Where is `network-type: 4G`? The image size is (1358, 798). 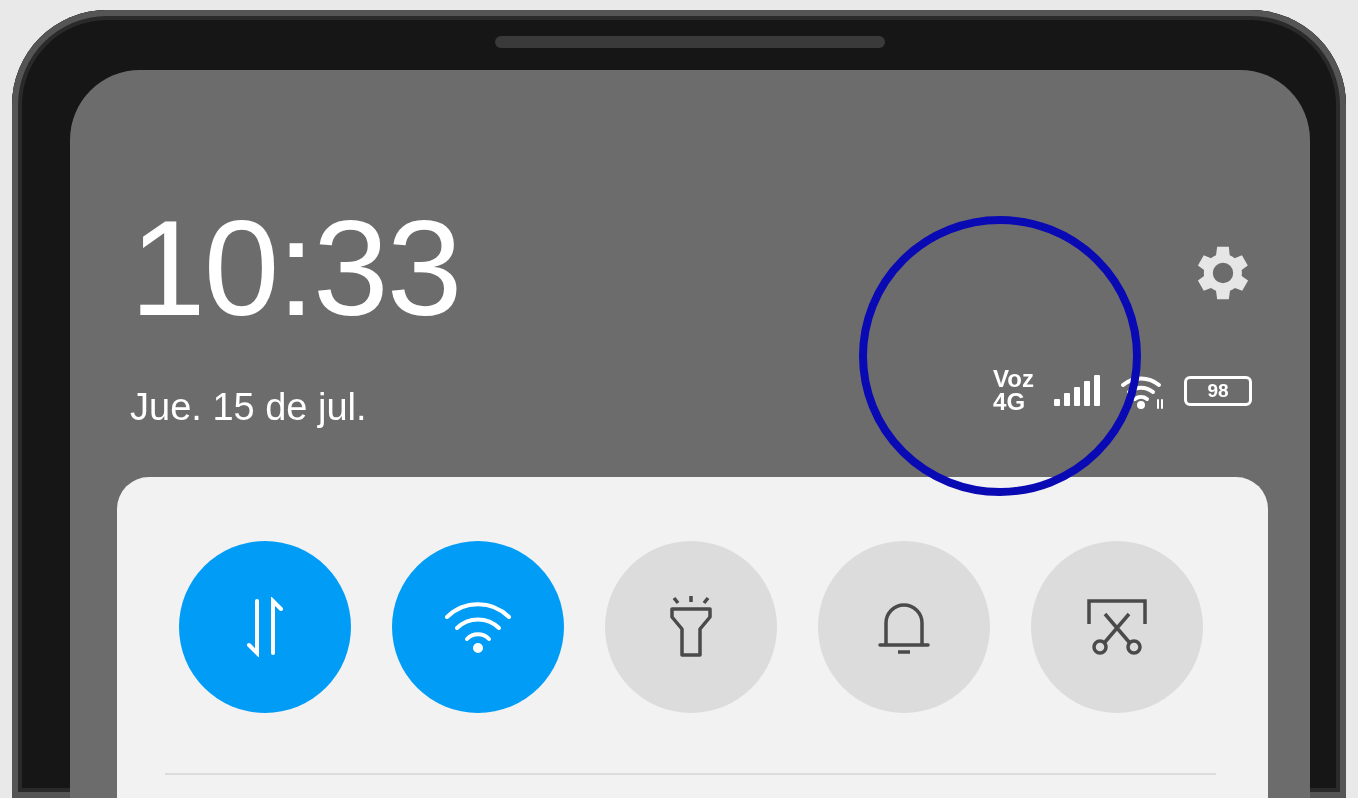
network-type: 4G is located at coordinates (1010, 402).